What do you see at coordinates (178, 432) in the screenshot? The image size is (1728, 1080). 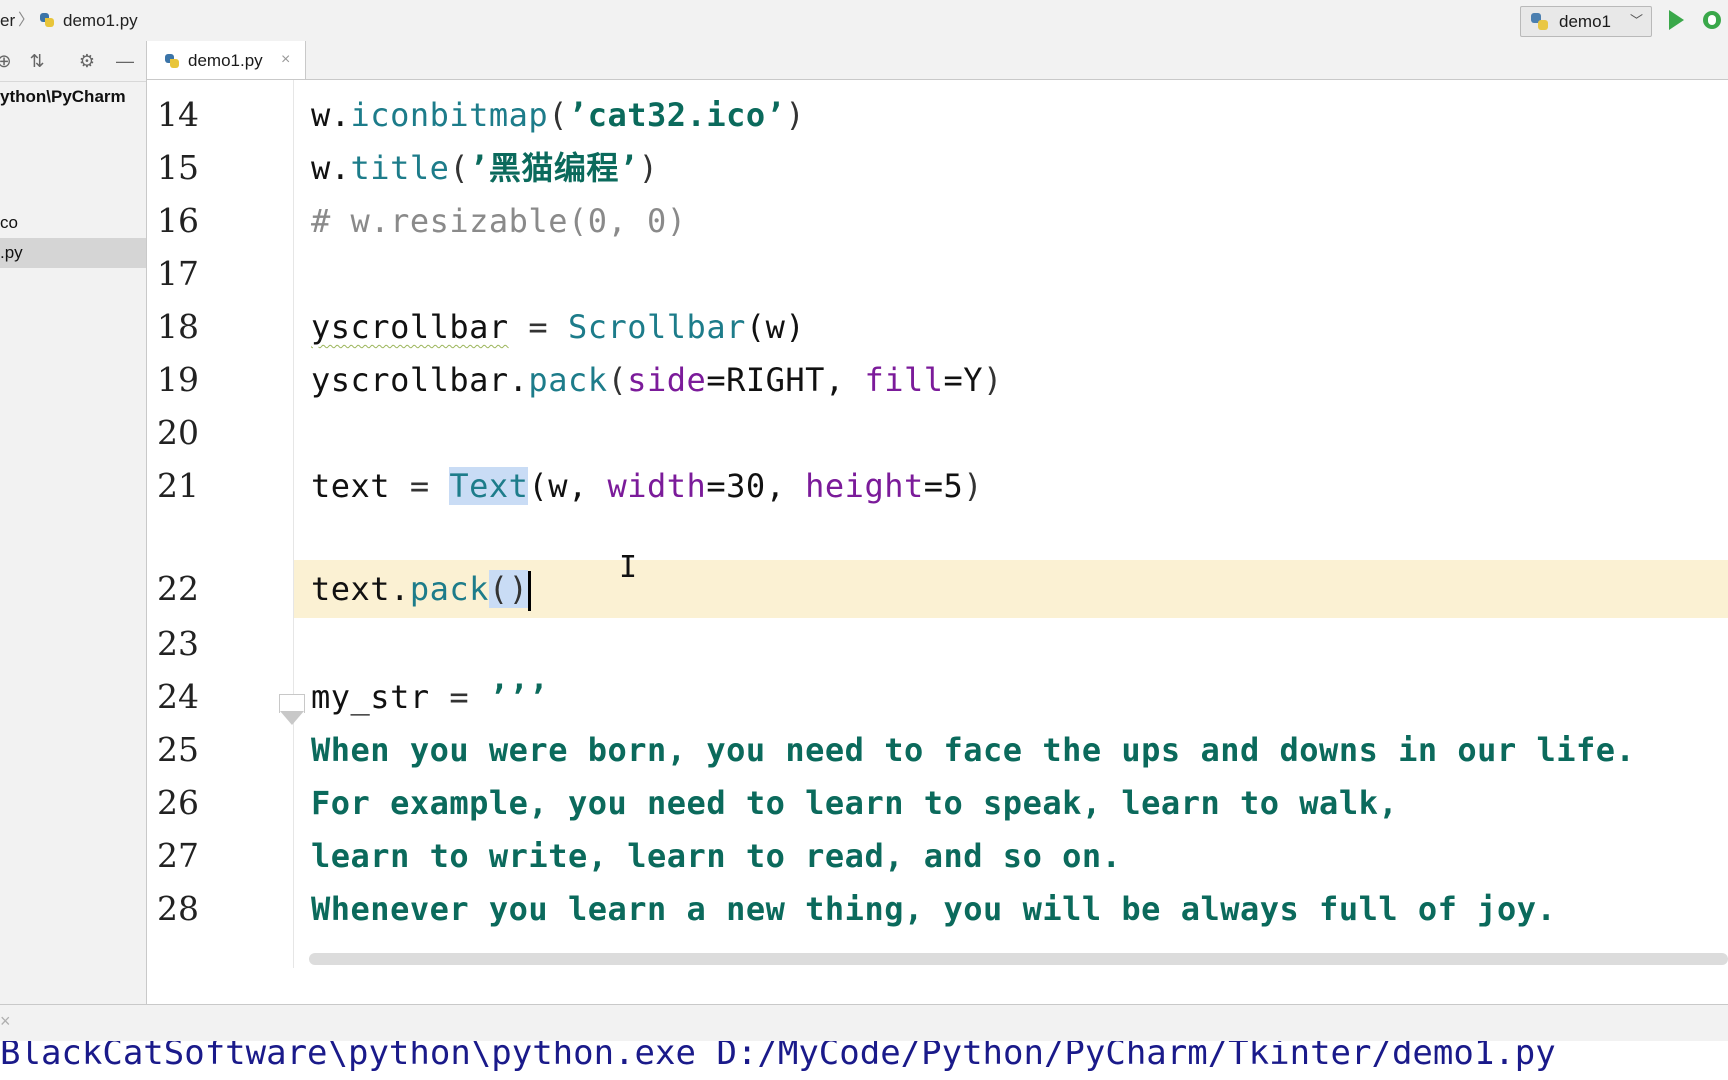 I see `line-number: 20` at bounding box center [178, 432].